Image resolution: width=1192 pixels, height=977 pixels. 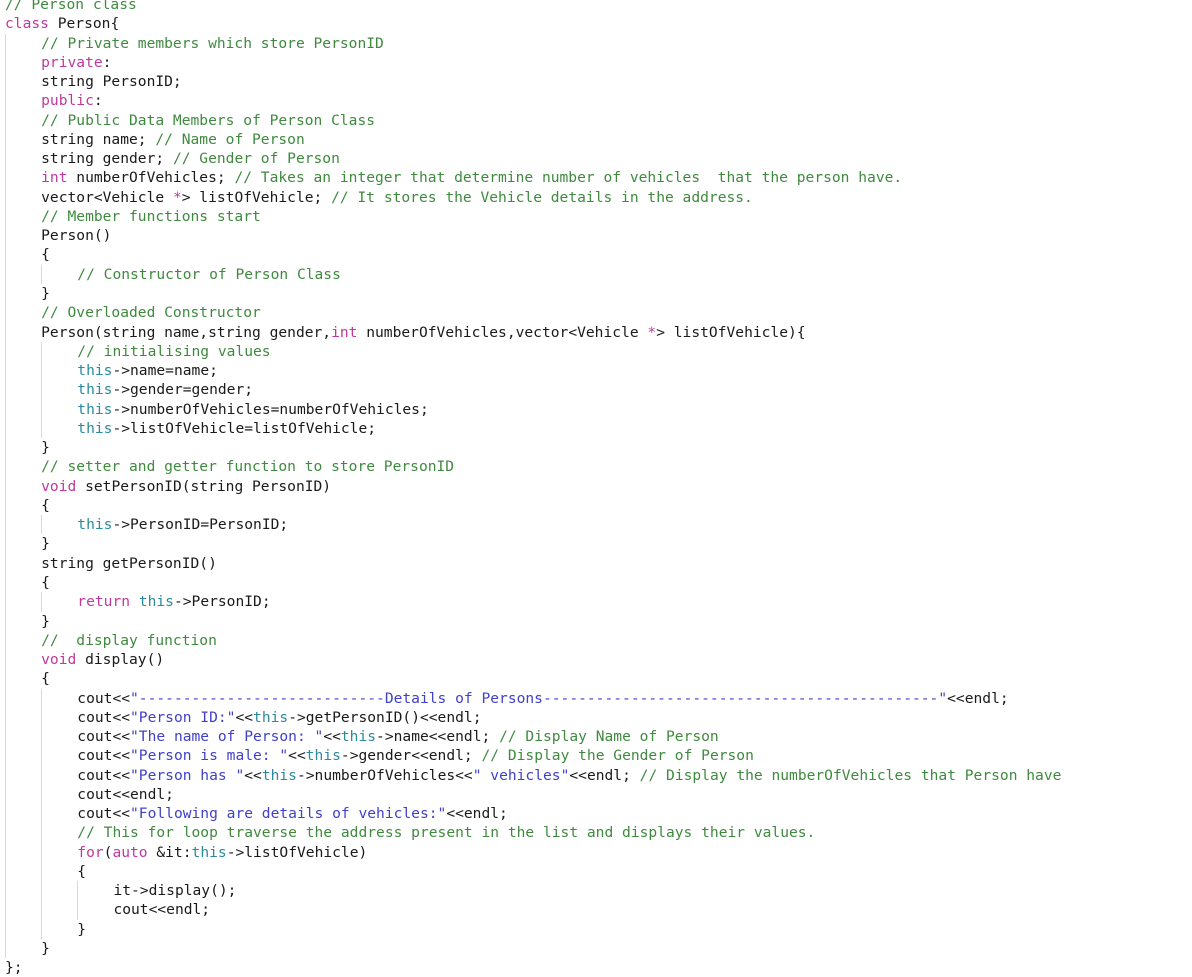 I want to click on code-line-text: class Person{, so click(x=59, y=23).